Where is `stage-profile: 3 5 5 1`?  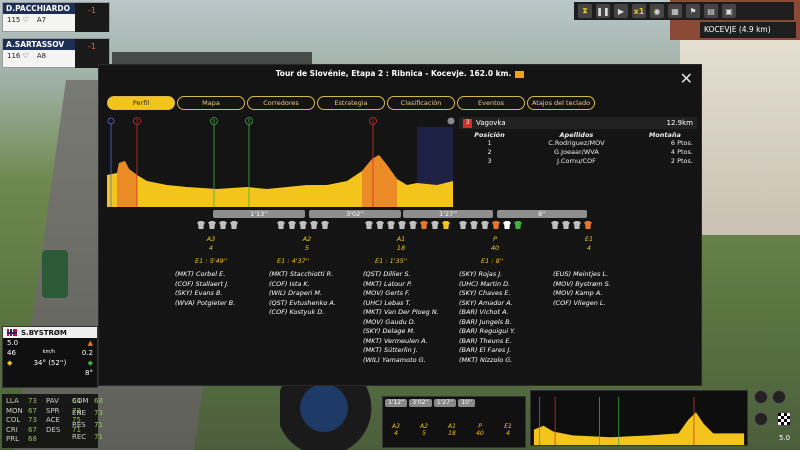 stage-profile: 3 5 5 1 is located at coordinates (282, 161).